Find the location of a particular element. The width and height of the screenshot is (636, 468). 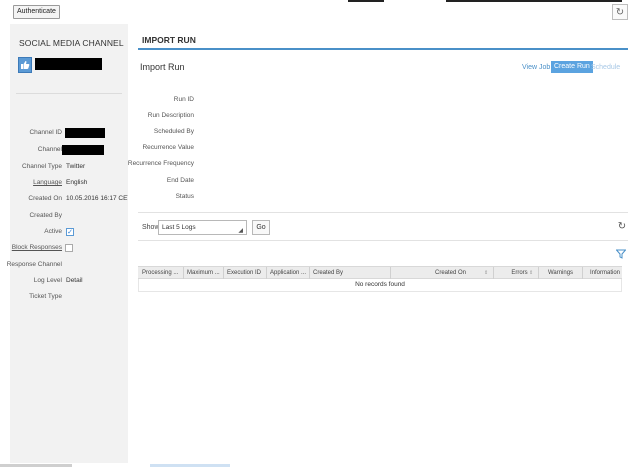

chevron-down-icon: ◢ is located at coordinates (240, 231).